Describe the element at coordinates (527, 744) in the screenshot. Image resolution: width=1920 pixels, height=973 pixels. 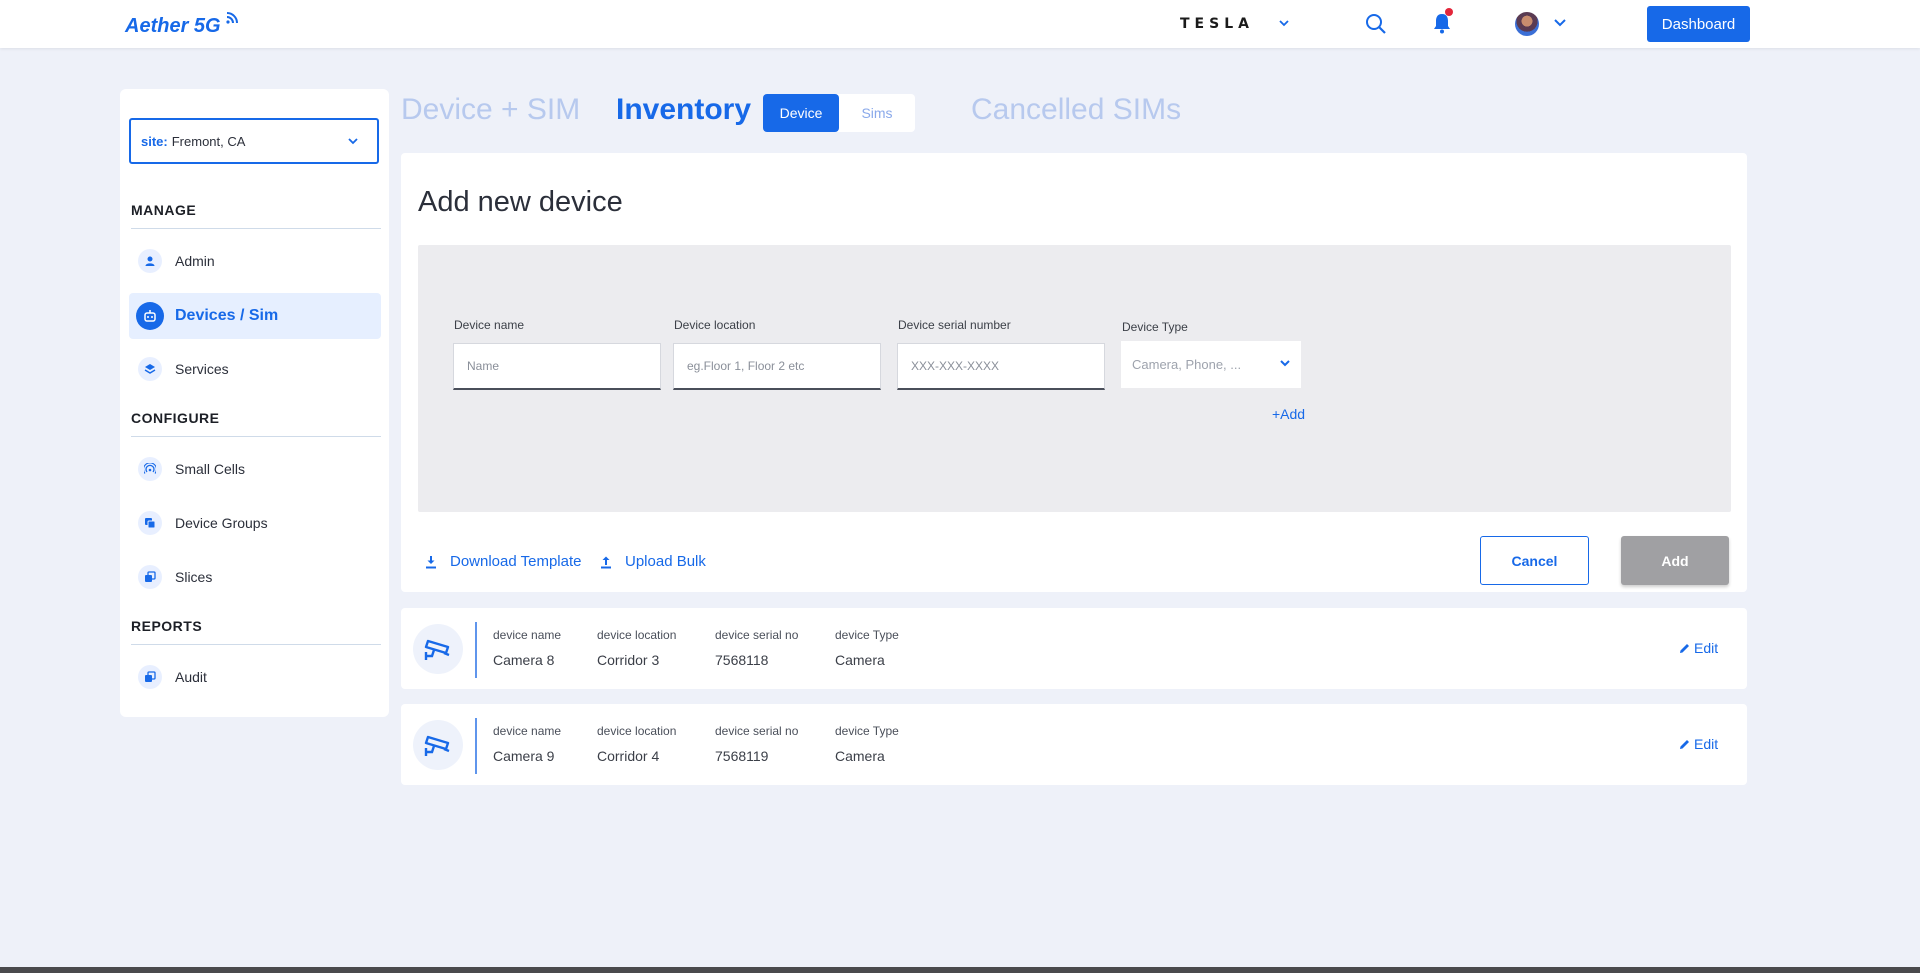
I see `device-name-col: device name Camera 9` at that location.